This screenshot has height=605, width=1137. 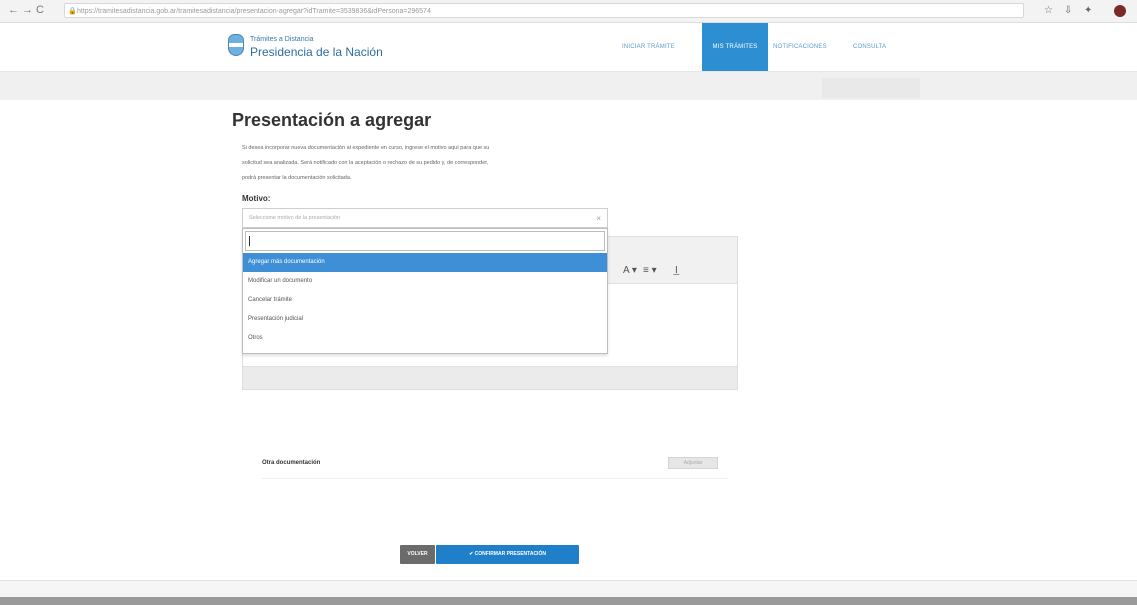 I want to click on page-footer, so click(x=568, y=589).